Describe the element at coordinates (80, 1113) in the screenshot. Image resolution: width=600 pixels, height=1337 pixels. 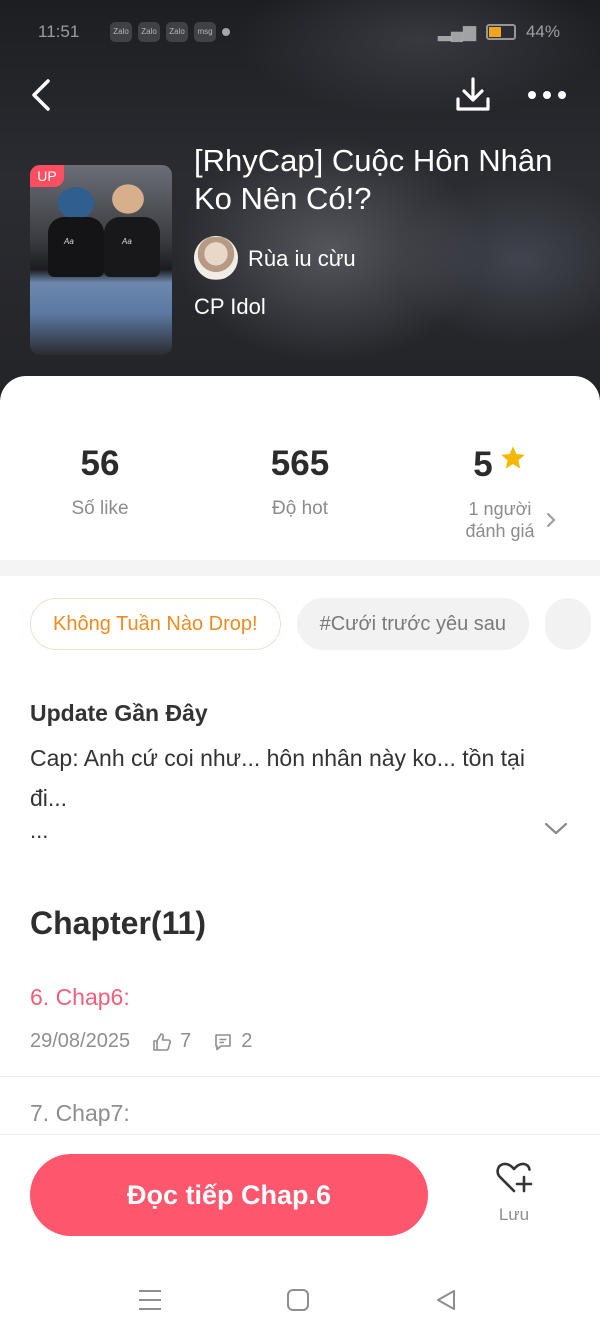
I see `chapter-title: 7. Chap7:` at that location.